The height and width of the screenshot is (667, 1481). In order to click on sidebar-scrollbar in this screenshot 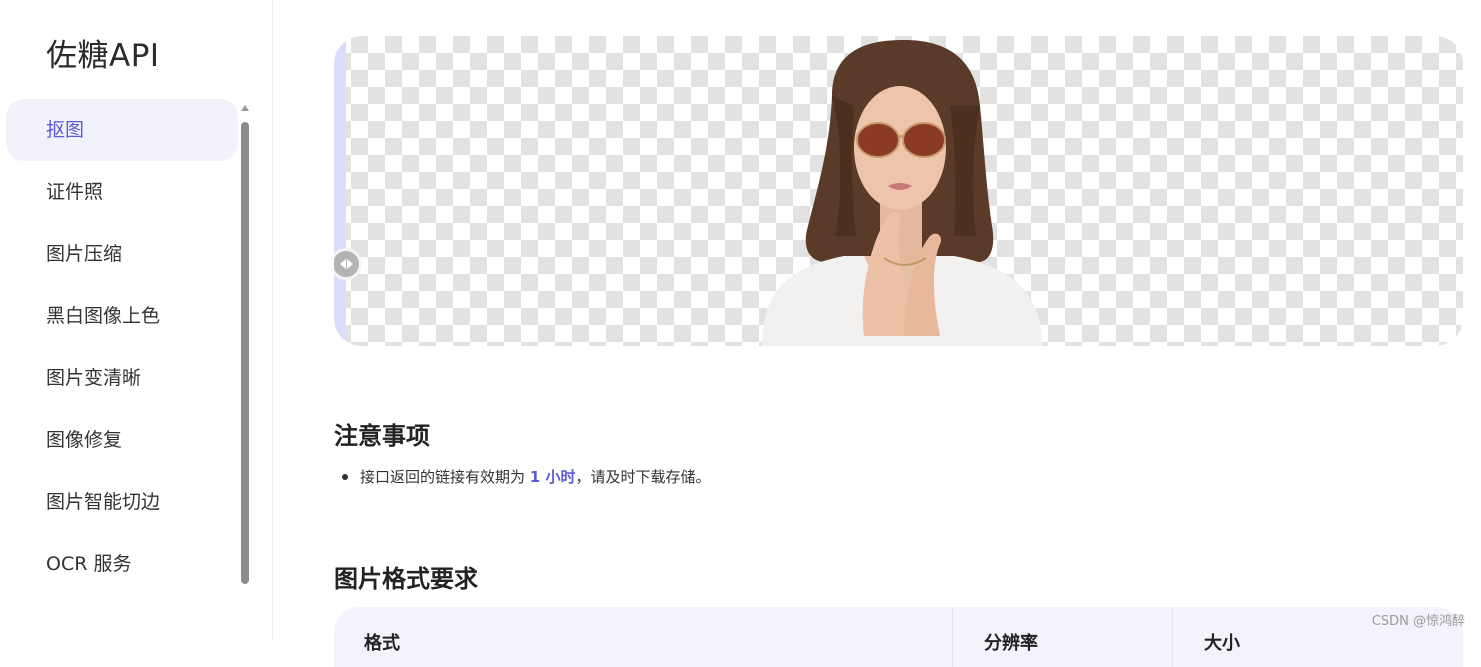, I will do `click(245, 348)`.